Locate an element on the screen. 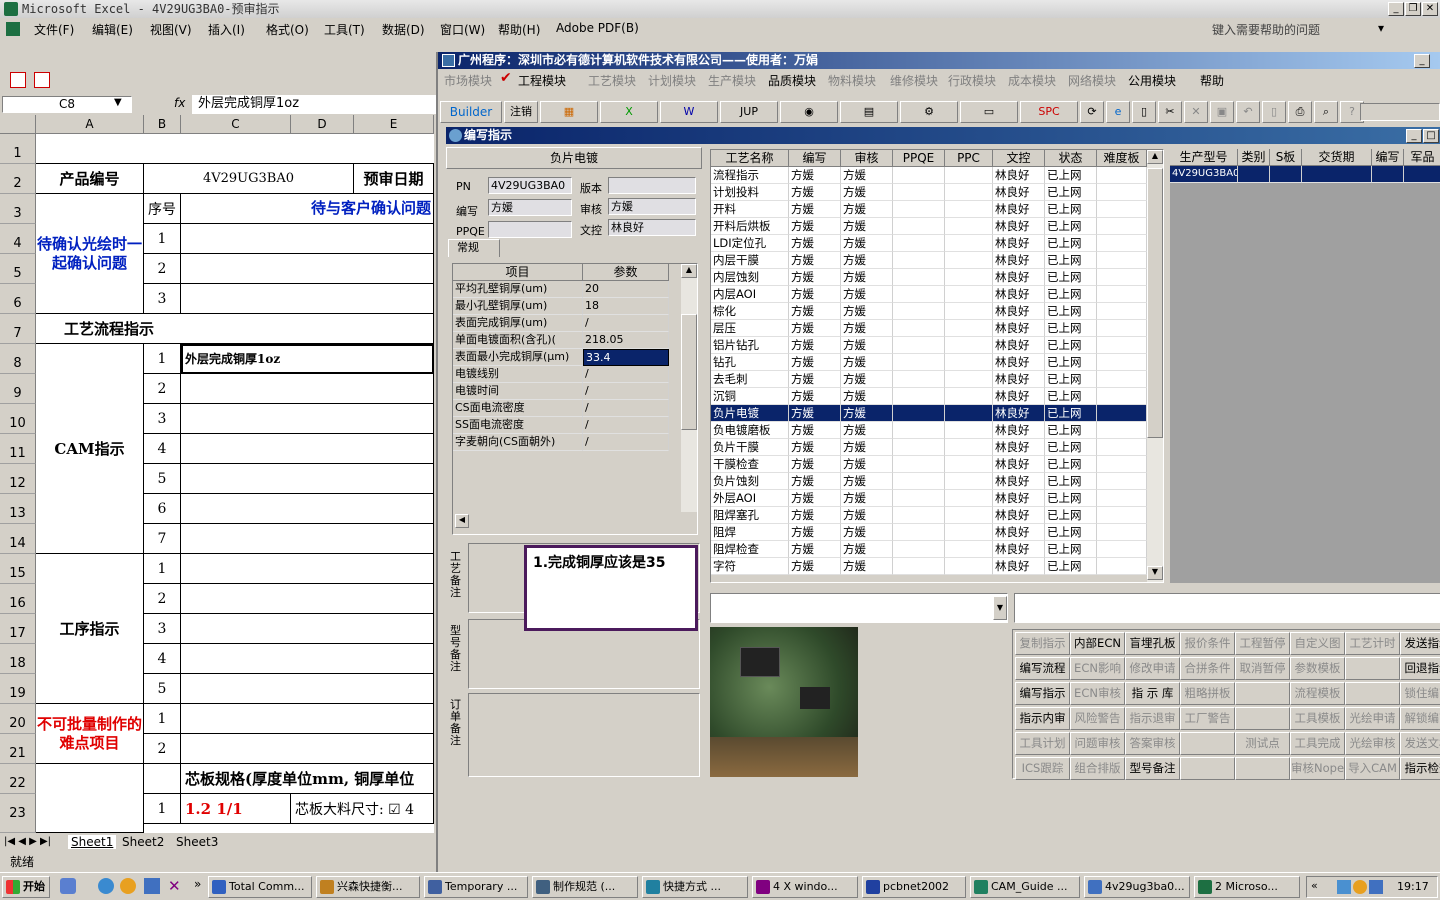 Image resolution: width=1440 pixels, height=900 pixels. toolbar-field is located at coordinates (1400, 112).